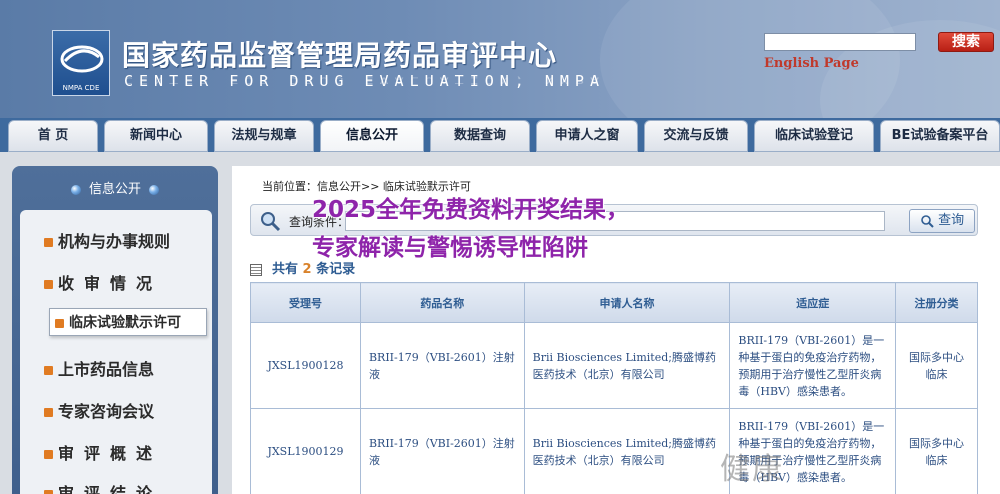 The image size is (1000, 494). I want to click on list-icon, so click(256, 269).